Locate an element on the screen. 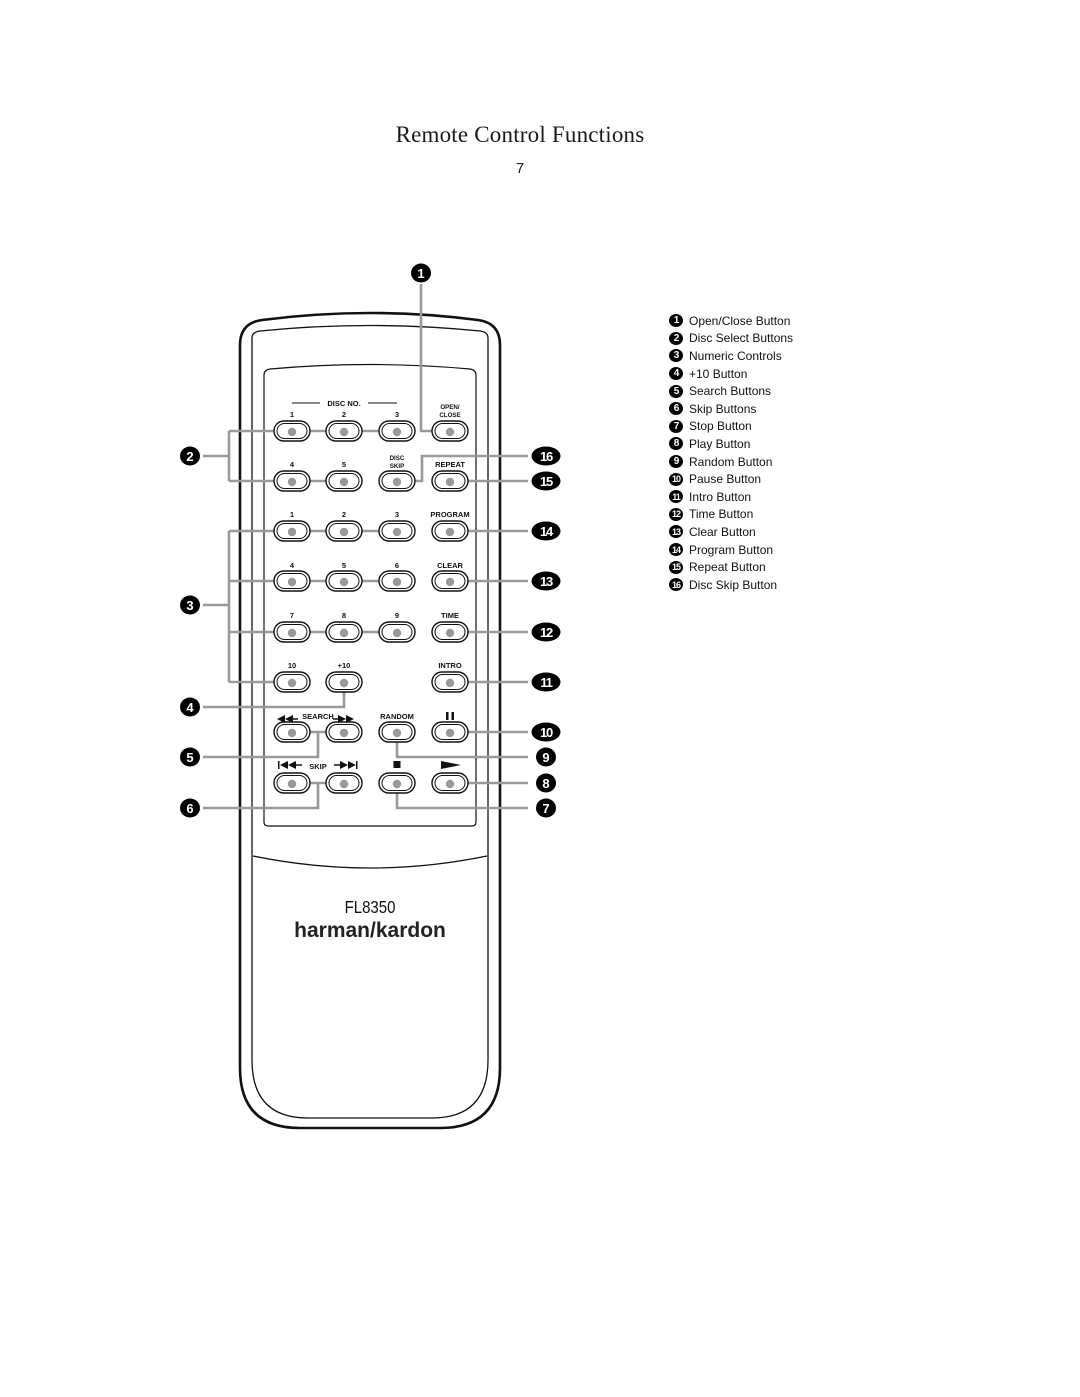 This screenshot has height=1397, width=1080. legend-label: Repeat Button is located at coordinates (727, 567).